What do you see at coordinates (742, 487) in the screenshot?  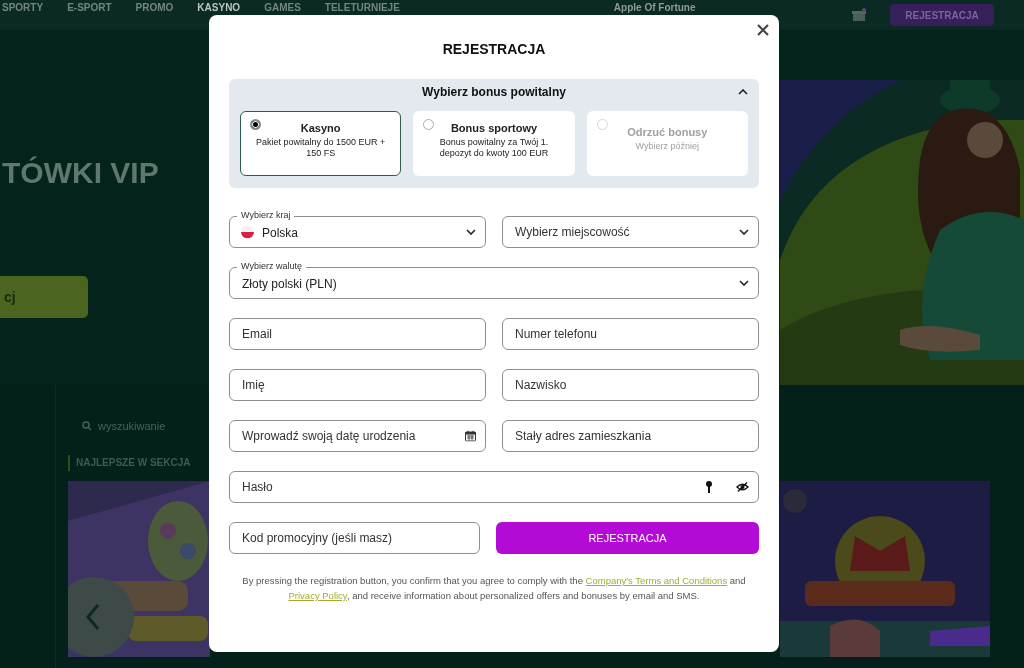 I see `eye-slash-icon` at bounding box center [742, 487].